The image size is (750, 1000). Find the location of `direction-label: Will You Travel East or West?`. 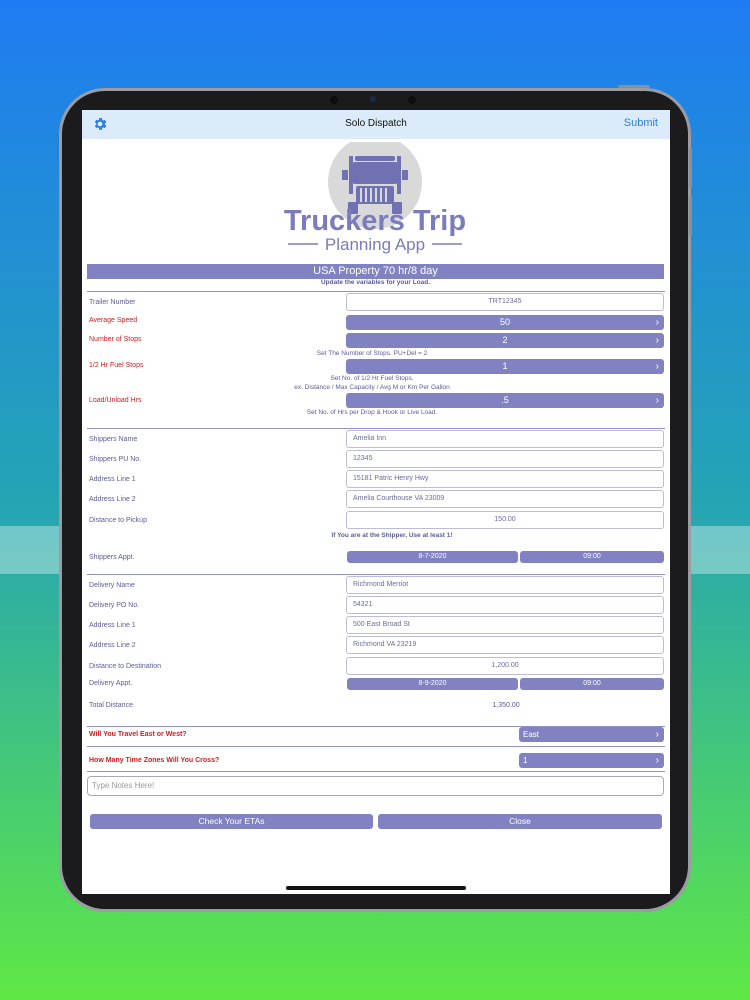

direction-label: Will You Travel East or West? is located at coordinates (138, 734).